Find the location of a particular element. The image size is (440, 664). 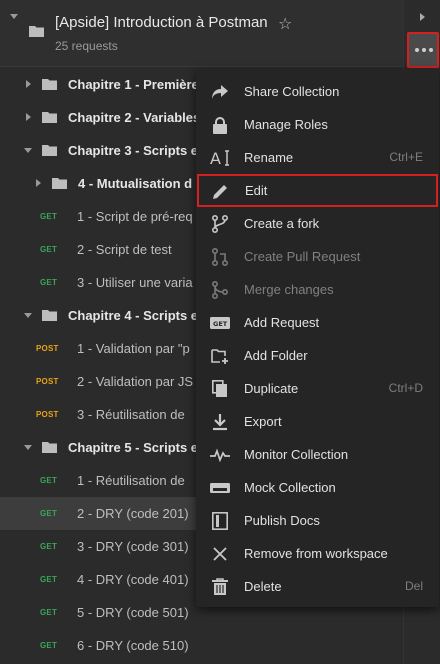

request-label: 1 - Script de pré-req is located at coordinates (135, 216).